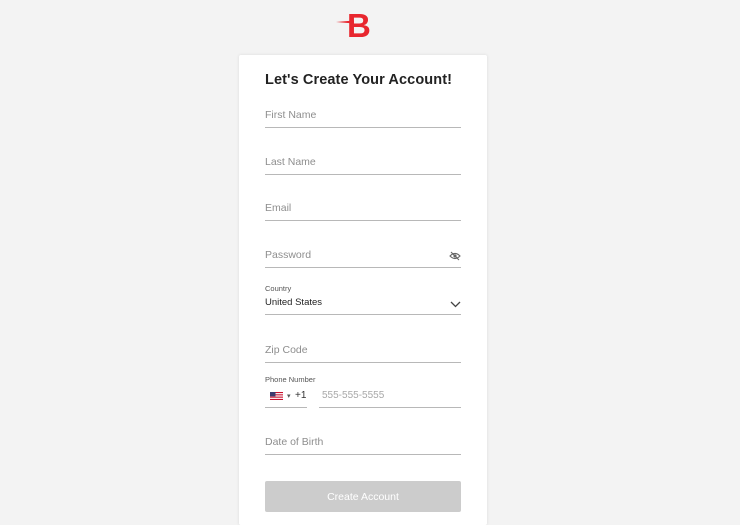 Image resolution: width=740 pixels, height=525 pixels. I want to click on us-flag-icon, so click(276, 396).